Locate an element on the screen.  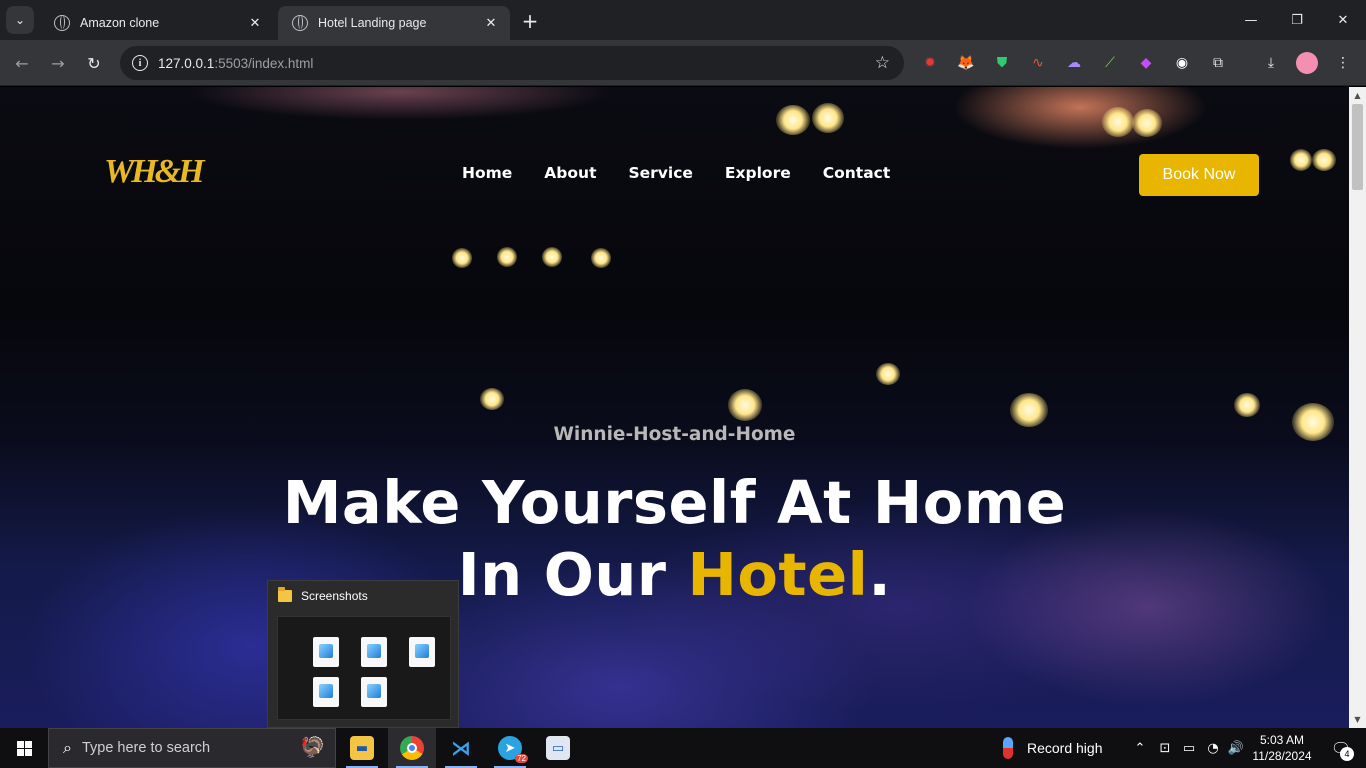
game-icon: ◉ is located at coordinates (1182, 63).